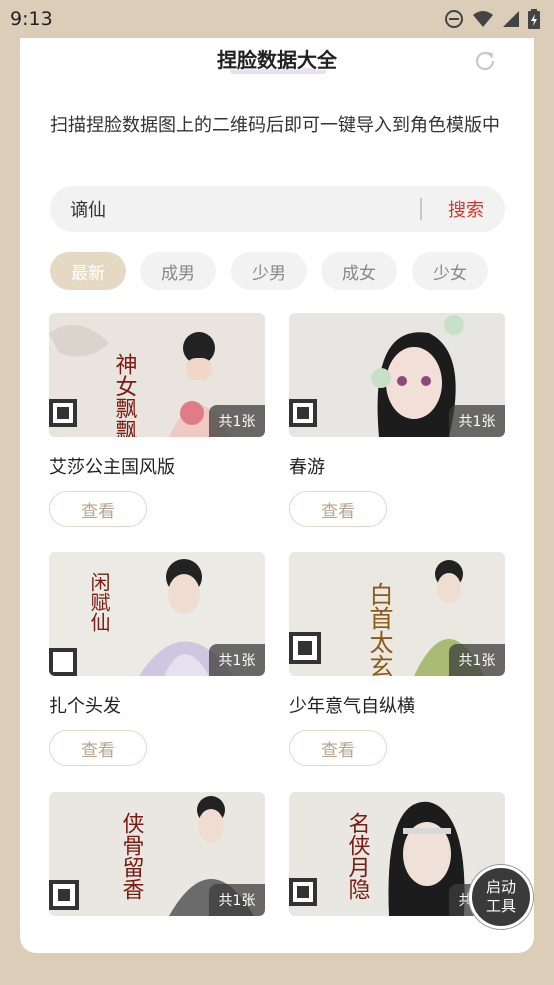 Image resolution: width=554 pixels, height=985 pixels. What do you see at coordinates (125, 395) in the screenshot?
I see `thumbnail-calligraphy: 神女飘飘` at bounding box center [125, 395].